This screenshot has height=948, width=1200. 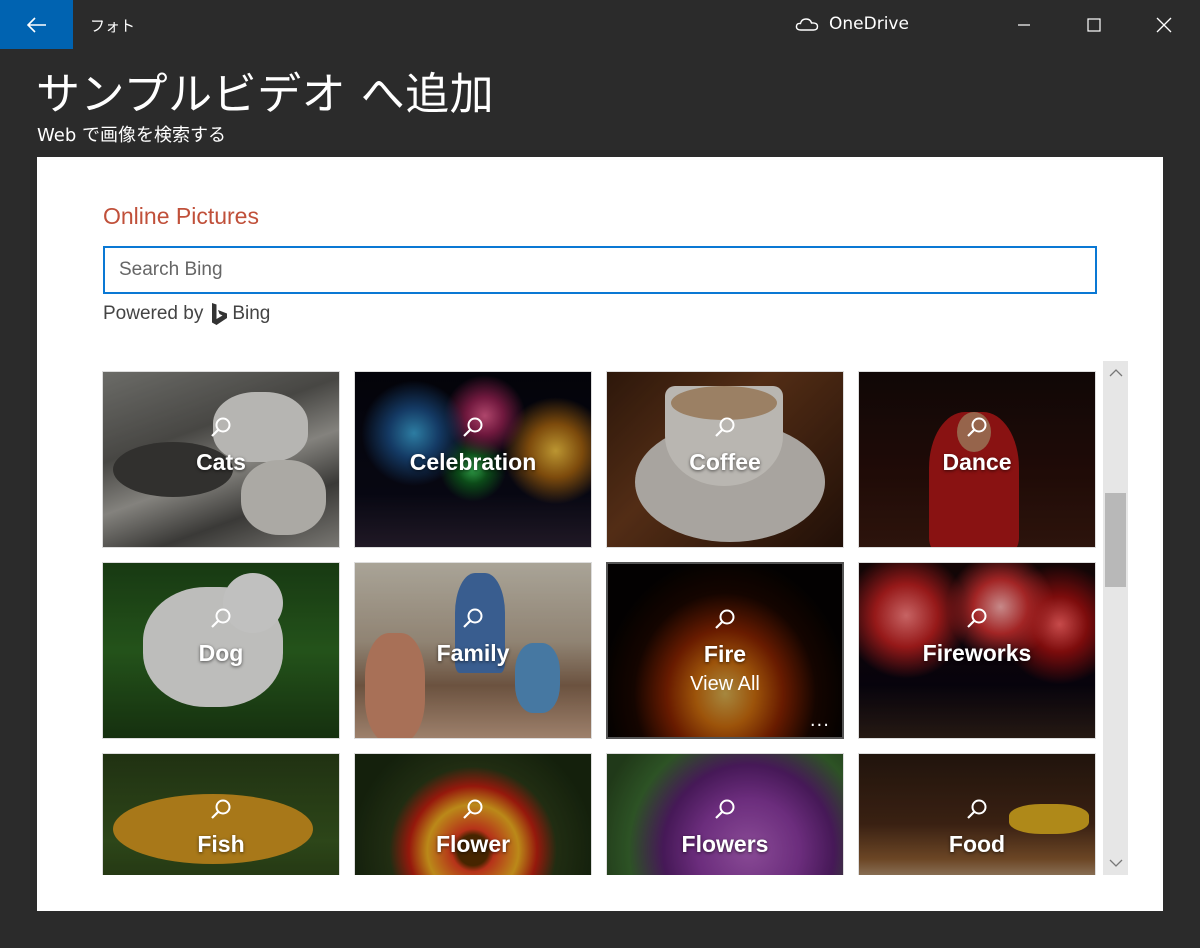 I want to click on category-tile-cats: Cats, so click(x=221, y=459).